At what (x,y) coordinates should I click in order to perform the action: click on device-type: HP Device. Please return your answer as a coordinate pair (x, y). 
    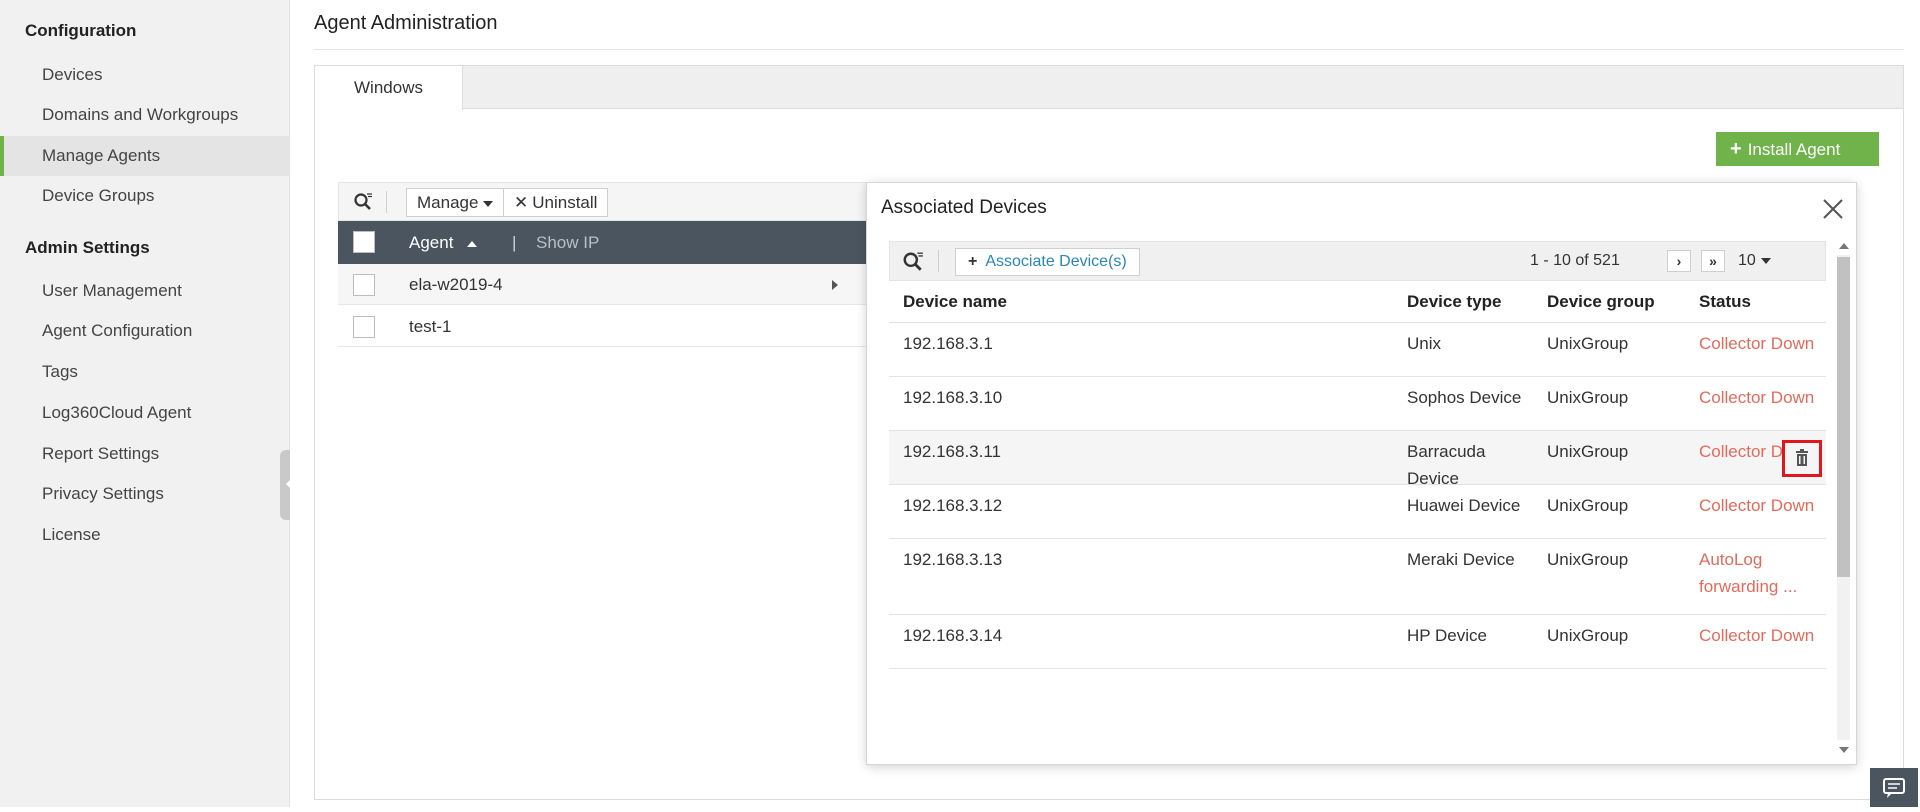
    Looking at the image, I should click on (1447, 635).